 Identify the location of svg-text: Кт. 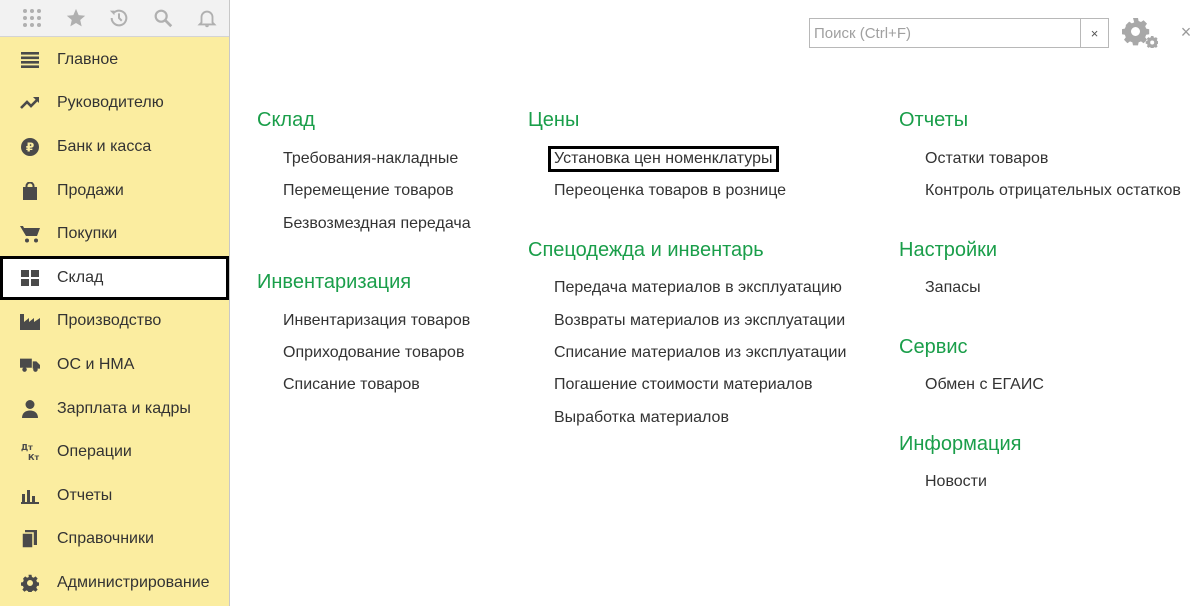
(34, 457).